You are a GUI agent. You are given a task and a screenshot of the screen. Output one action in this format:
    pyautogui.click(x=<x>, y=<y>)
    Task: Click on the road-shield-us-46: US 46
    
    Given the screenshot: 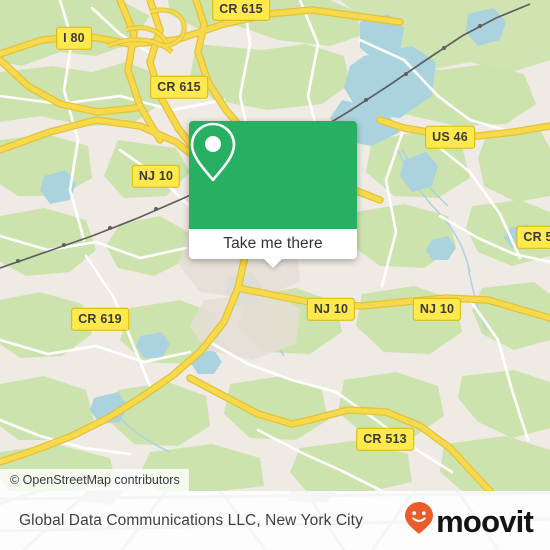 What is the action you would take?
    pyautogui.click(x=450, y=137)
    